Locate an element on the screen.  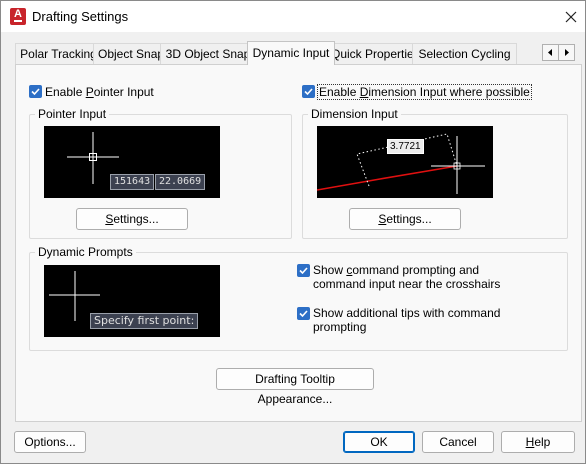
pointer-coord-x: 151643 is located at coordinates (132, 182).